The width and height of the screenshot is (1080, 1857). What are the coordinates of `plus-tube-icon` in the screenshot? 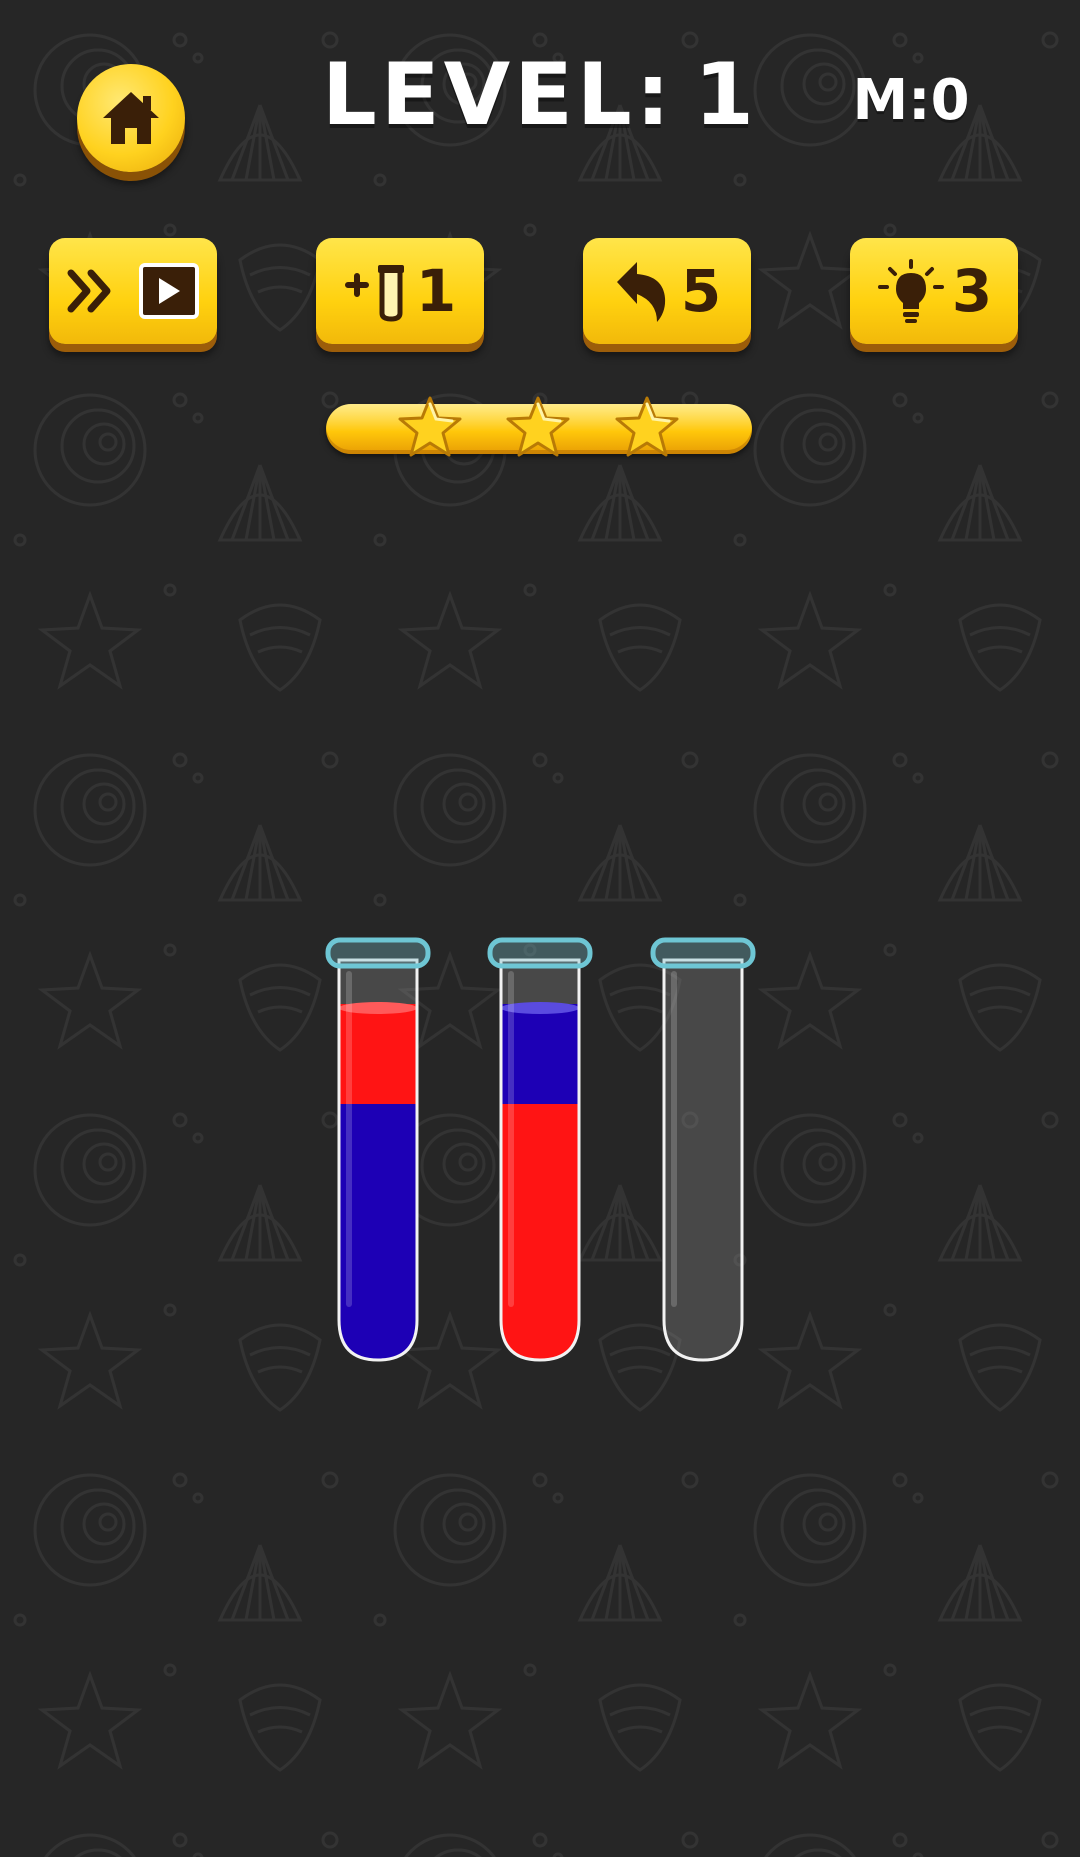 It's located at (374, 293).